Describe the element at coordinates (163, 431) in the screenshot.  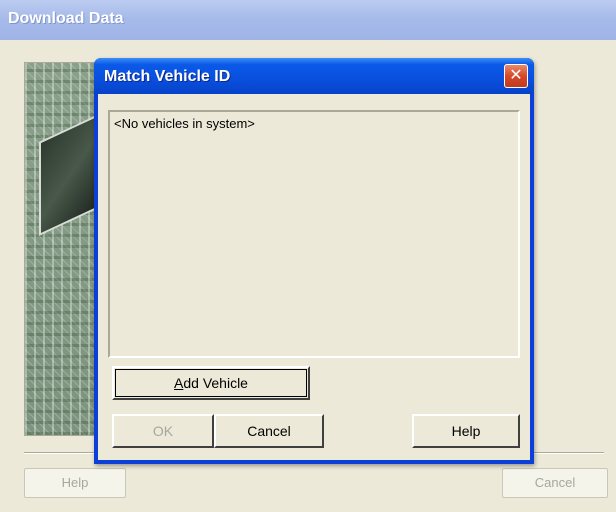
I see `ok-button: OK` at that location.